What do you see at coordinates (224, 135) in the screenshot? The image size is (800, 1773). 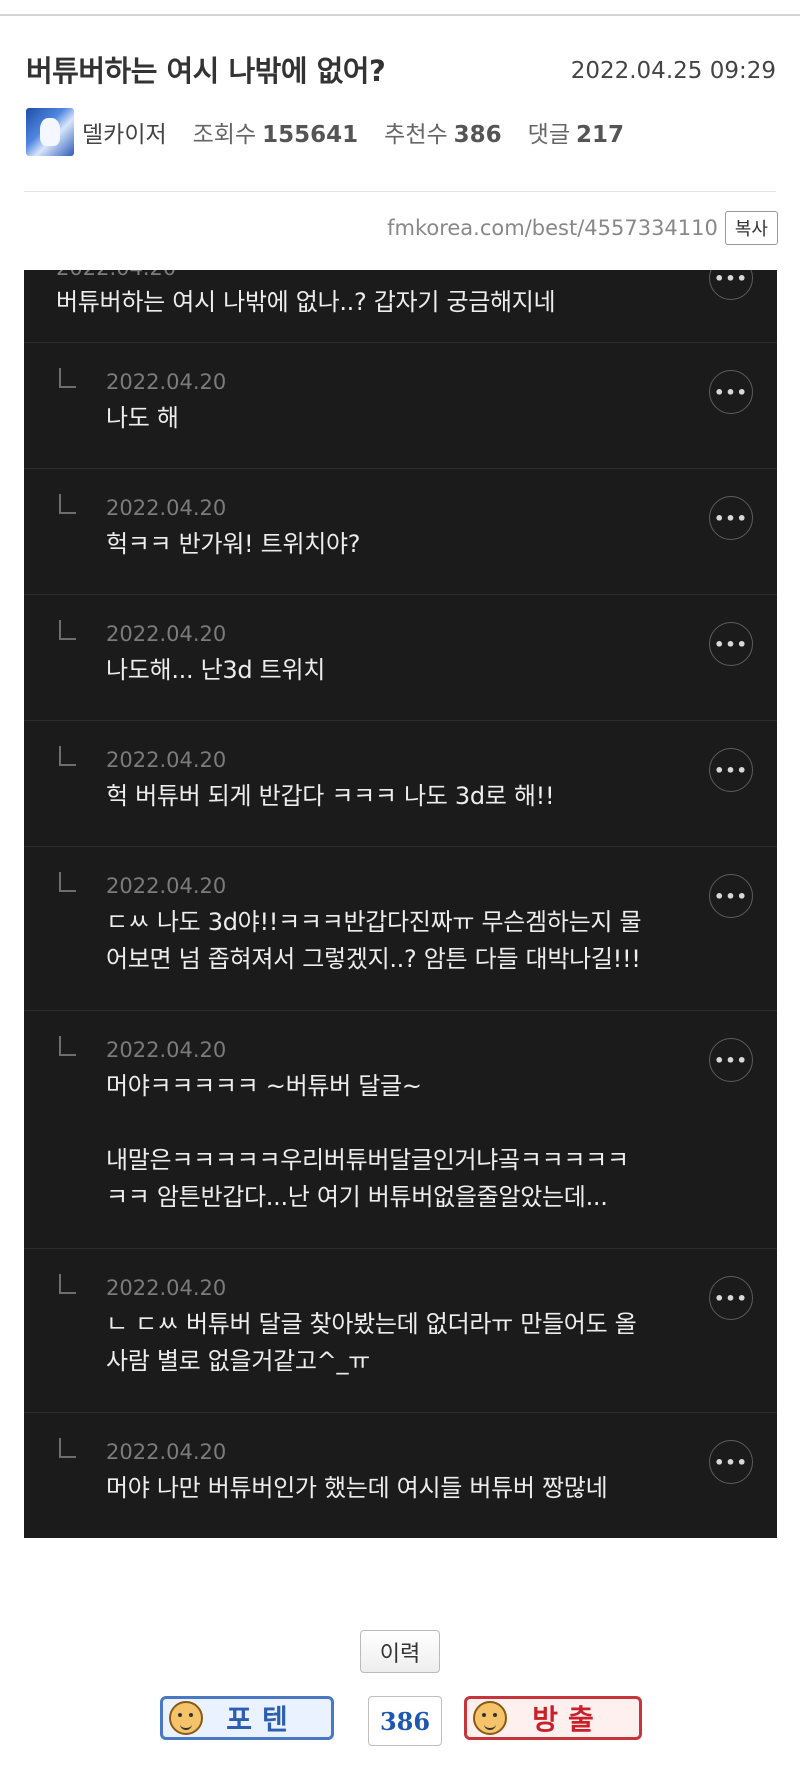 I see `views-label: 조회수` at bounding box center [224, 135].